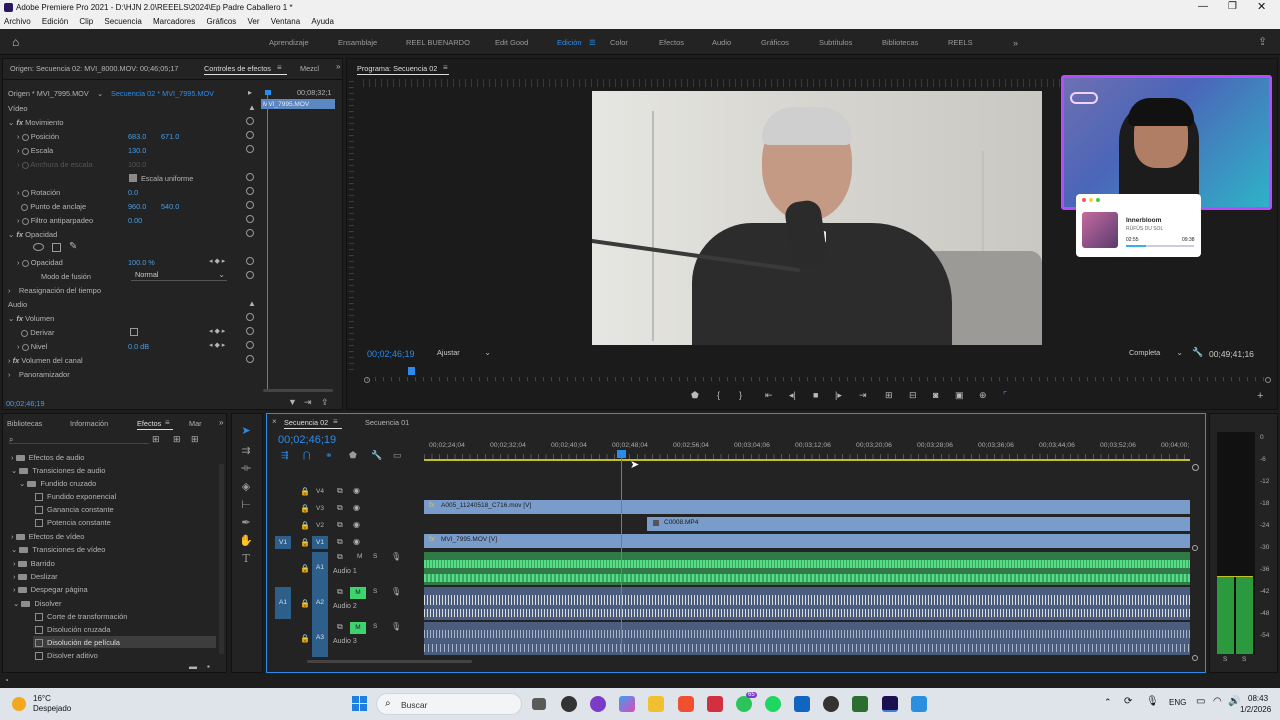  What do you see at coordinates (15, 42) in the screenshot?
I see `home-icon: ⌂` at bounding box center [15, 42].